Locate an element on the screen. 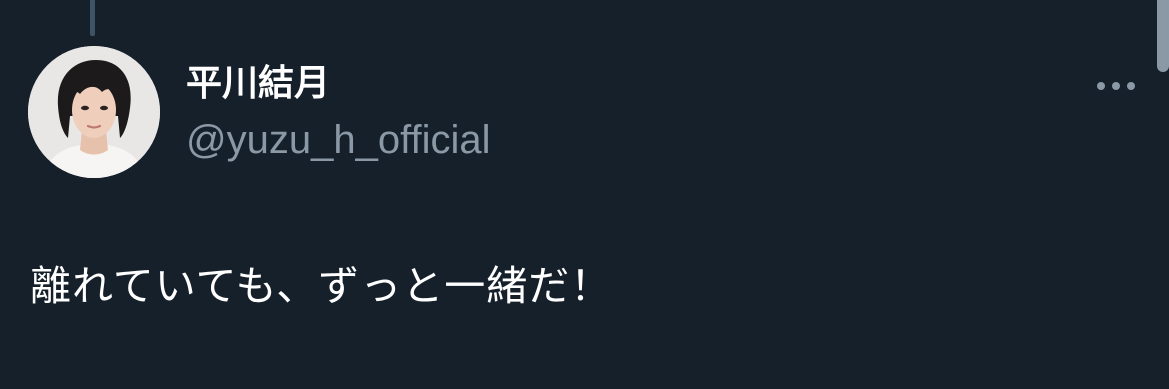 The image size is (1169, 389). more-options-button is located at coordinates (1116, 86).